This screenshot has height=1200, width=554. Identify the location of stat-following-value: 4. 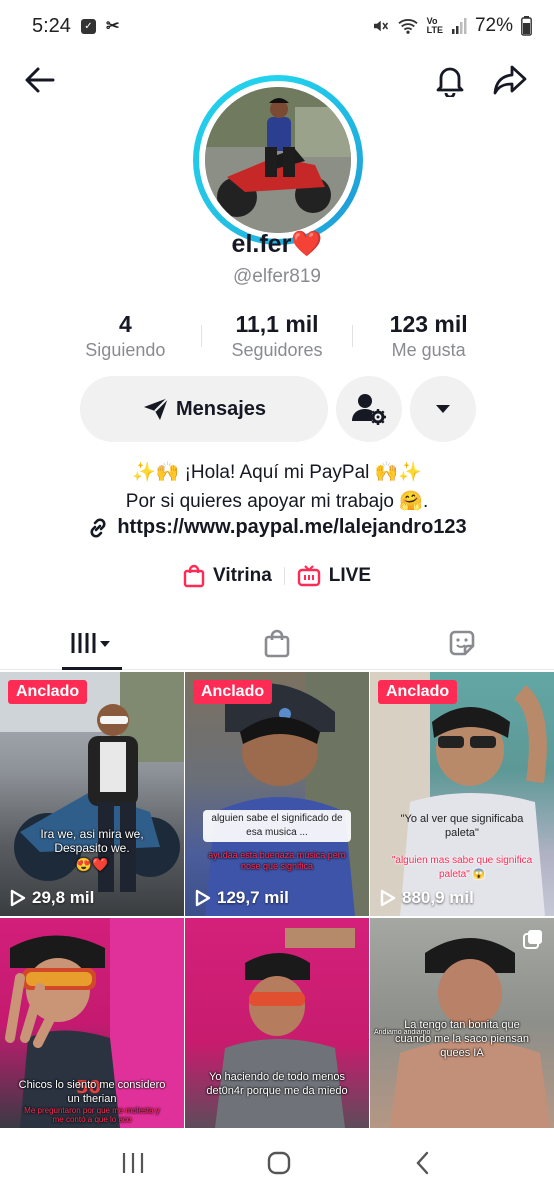
(125, 324).